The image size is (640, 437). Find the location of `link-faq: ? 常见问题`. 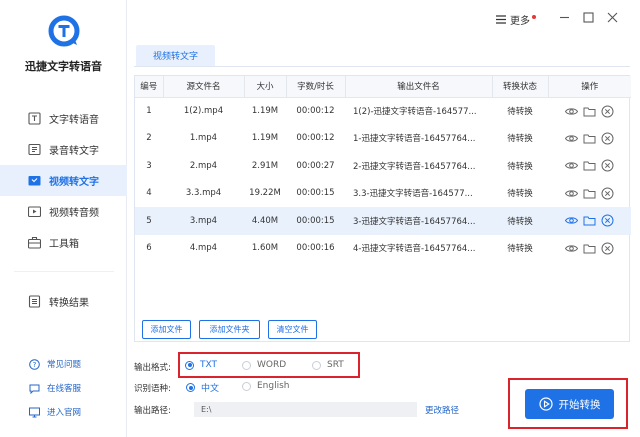

link-faq: ? 常见问题 is located at coordinates (63, 364).